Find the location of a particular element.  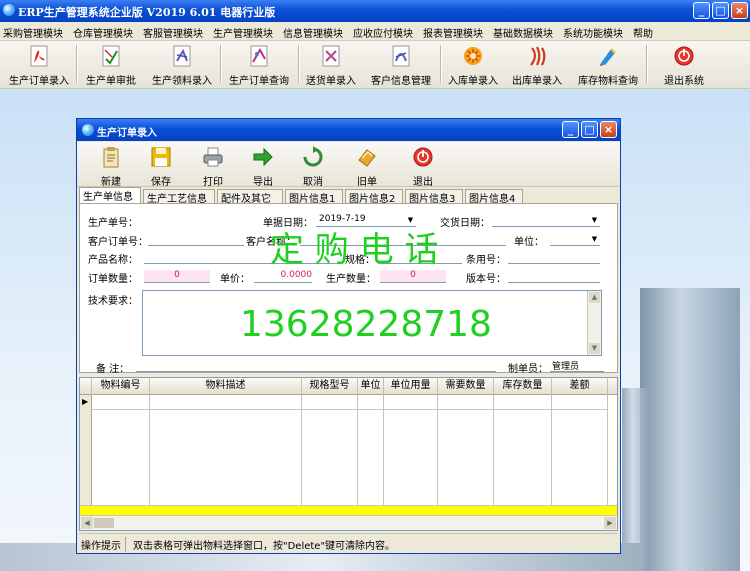

child-minimize-button: _ is located at coordinates (570, 129).